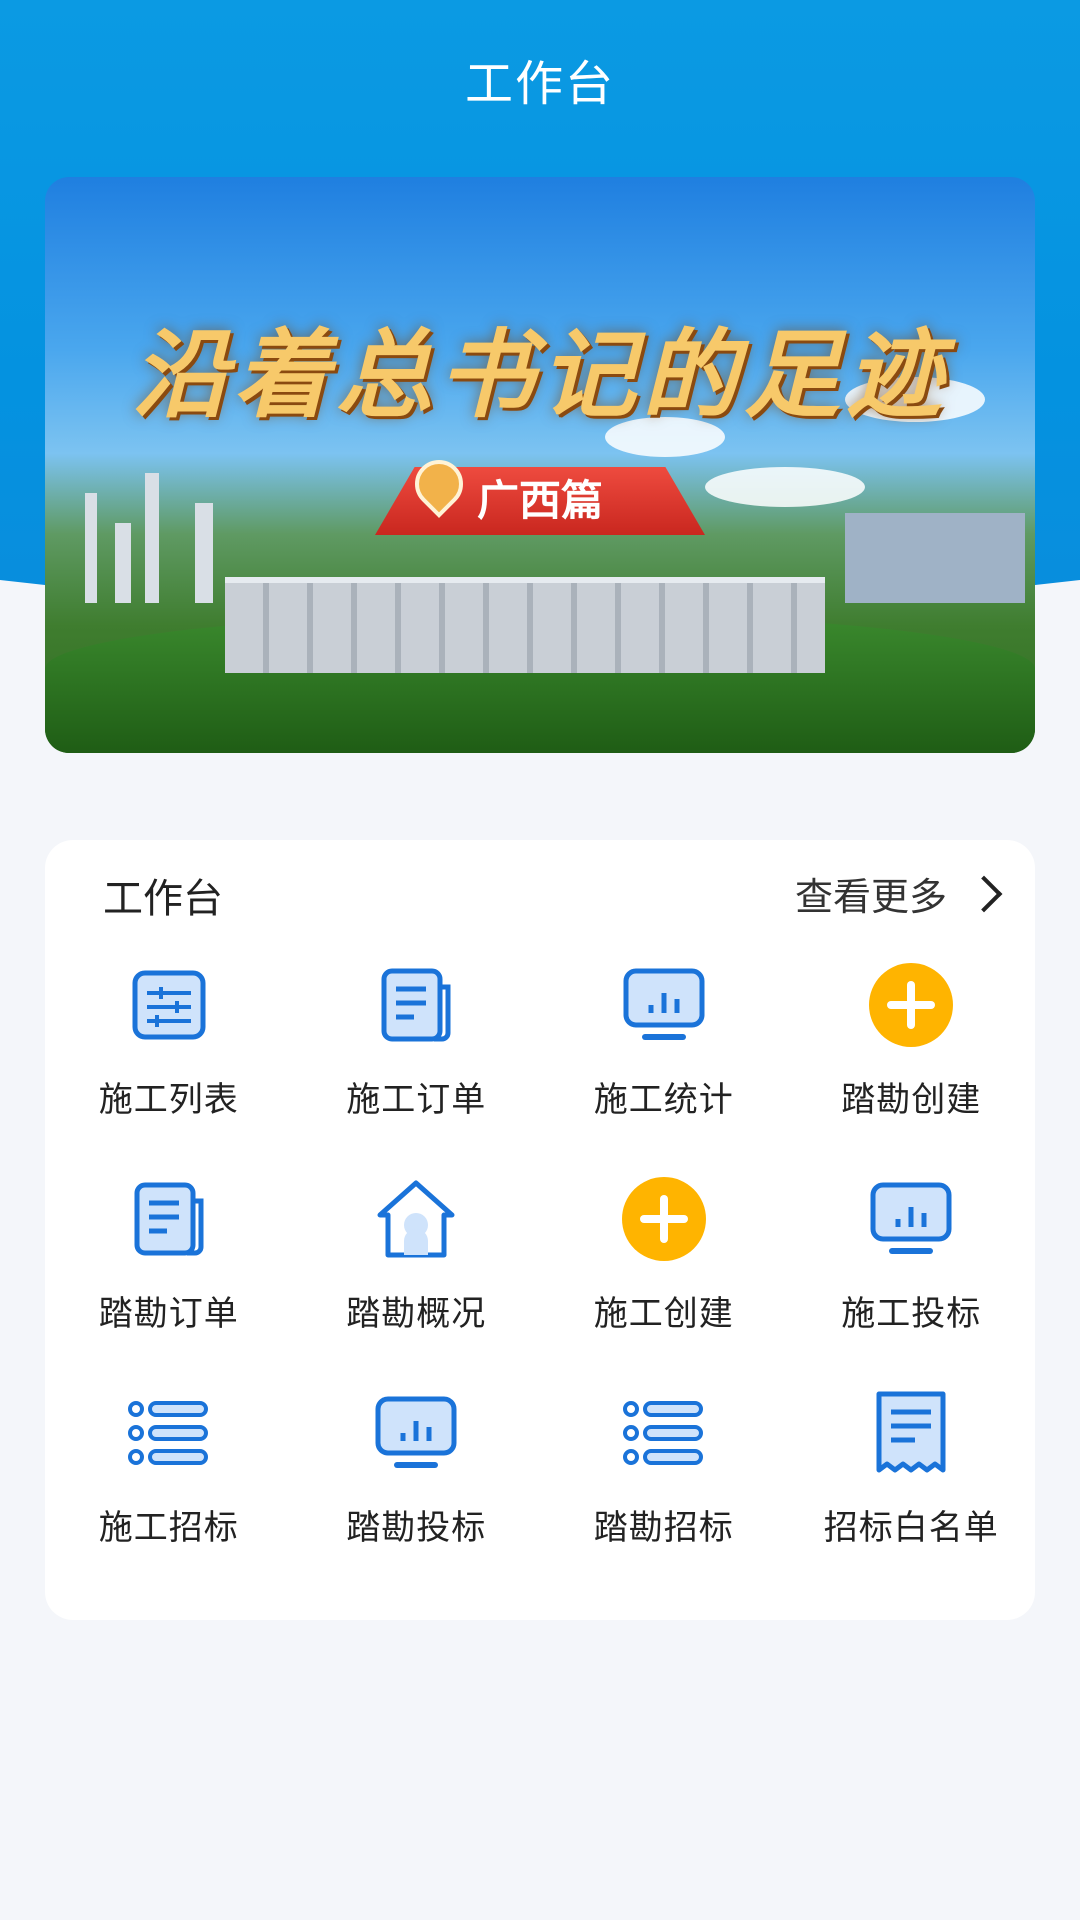  I want to click on workbench-item-label: 踏勘订单, so click(168, 1314).